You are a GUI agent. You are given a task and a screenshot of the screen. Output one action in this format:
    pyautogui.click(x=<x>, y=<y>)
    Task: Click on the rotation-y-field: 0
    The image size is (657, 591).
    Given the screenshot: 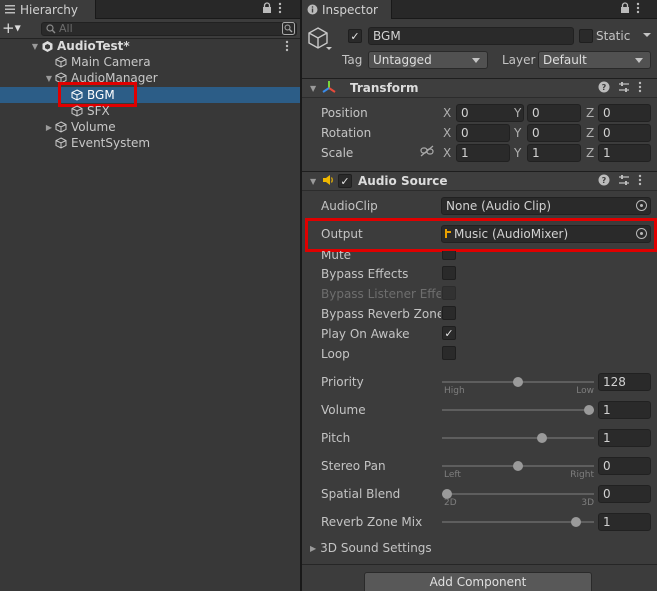 What is the action you would take?
    pyautogui.click(x=554, y=133)
    